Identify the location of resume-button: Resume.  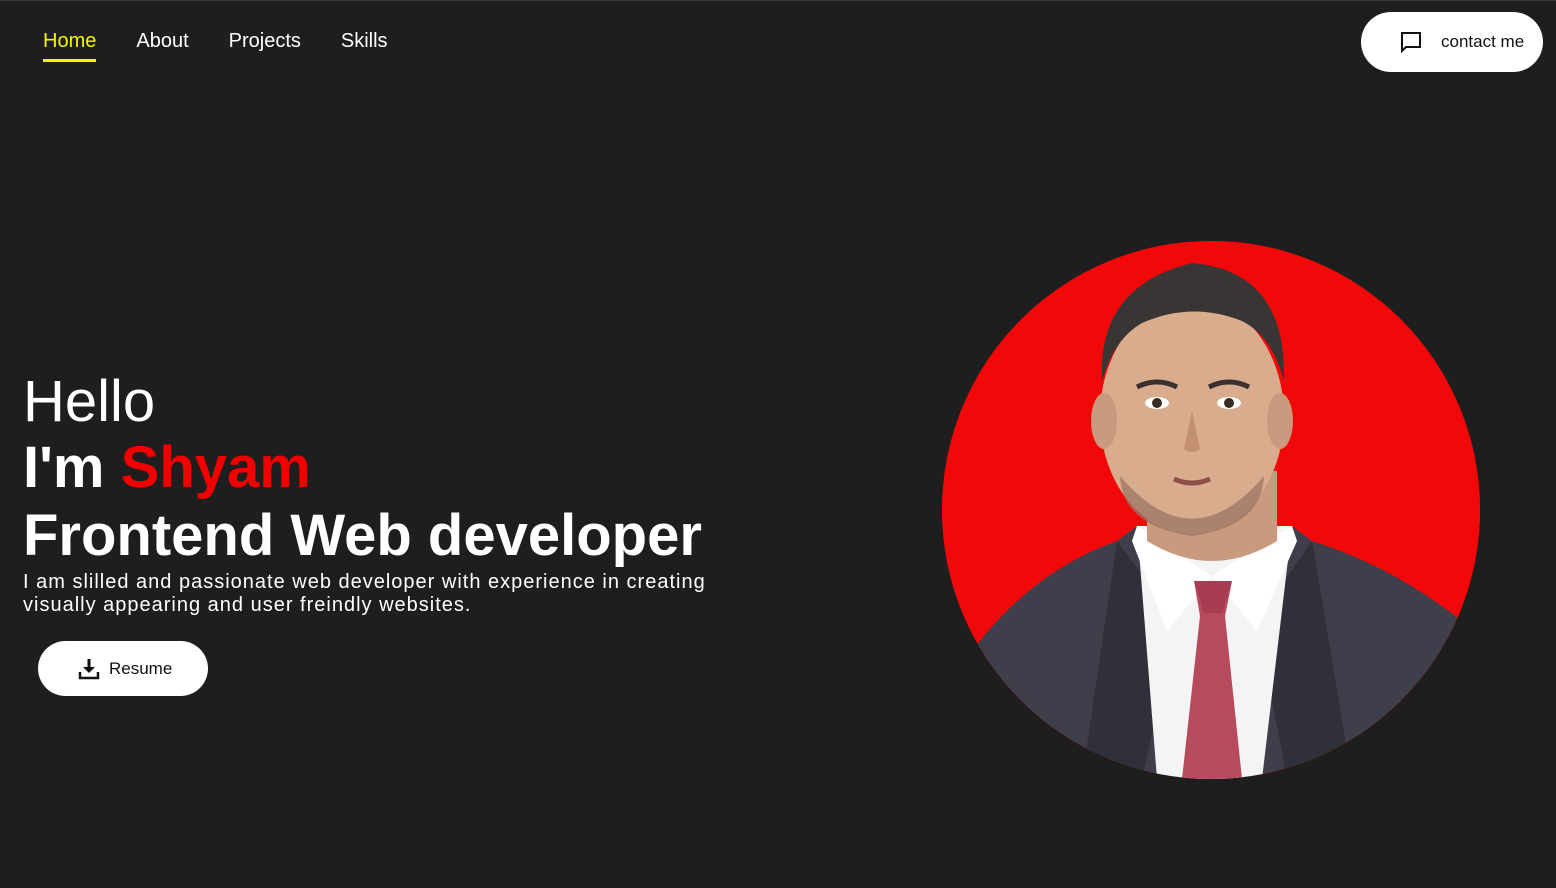
(123, 668).